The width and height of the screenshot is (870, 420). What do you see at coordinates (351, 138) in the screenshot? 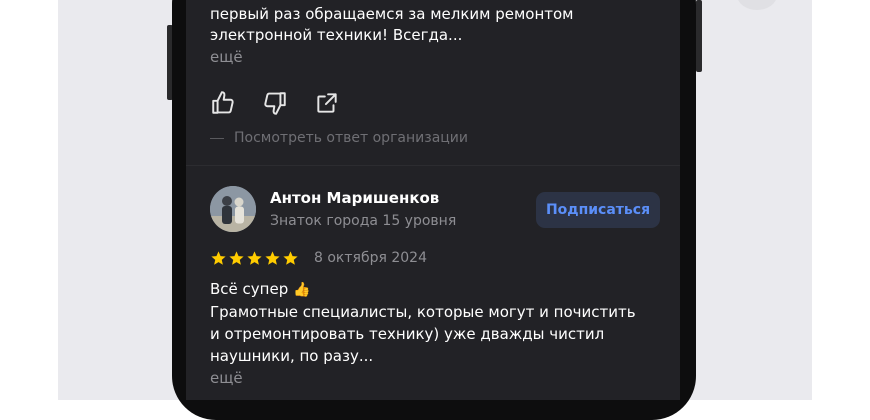
I see `org-reply-label: Посмотреть ответ организации` at bounding box center [351, 138].